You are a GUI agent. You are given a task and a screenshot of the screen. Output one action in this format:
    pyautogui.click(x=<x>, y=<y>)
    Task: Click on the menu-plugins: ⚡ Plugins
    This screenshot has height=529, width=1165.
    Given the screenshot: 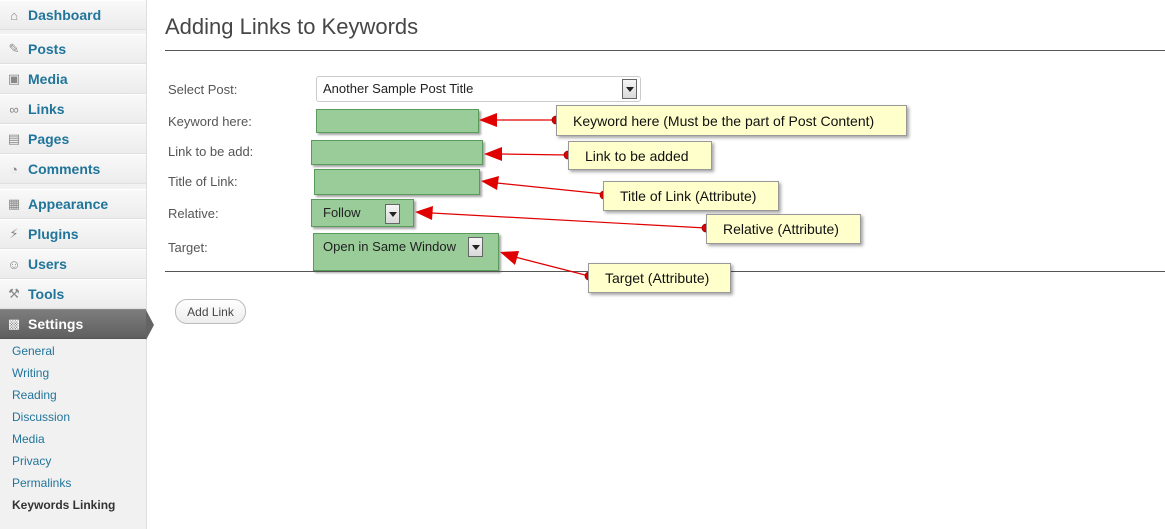 What is the action you would take?
    pyautogui.click(x=73, y=234)
    